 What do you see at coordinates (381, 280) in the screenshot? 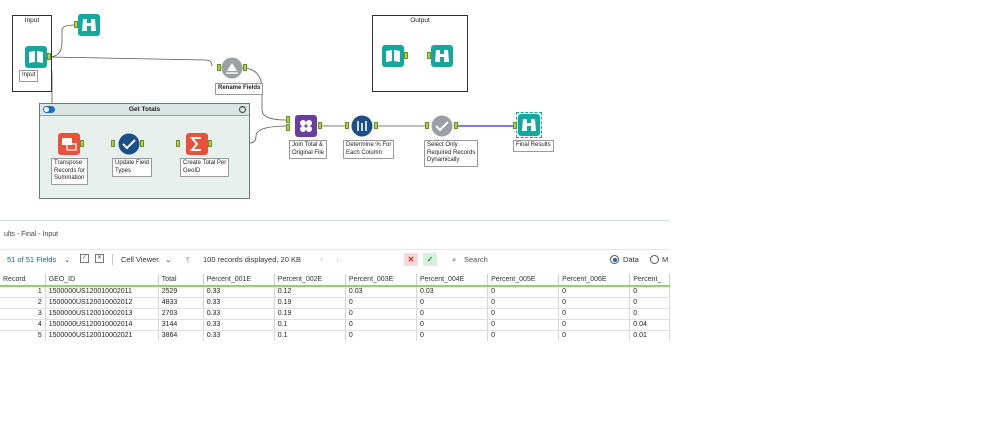
I see `column-header: Percent_003E` at bounding box center [381, 280].